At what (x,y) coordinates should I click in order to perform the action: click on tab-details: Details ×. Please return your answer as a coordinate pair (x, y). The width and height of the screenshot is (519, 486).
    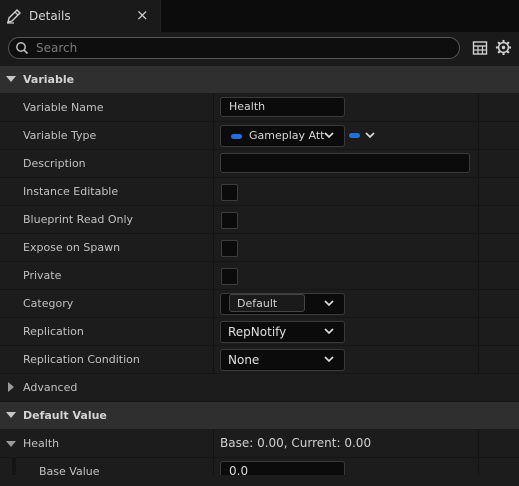
    Looking at the image, I should click on (80, 16).